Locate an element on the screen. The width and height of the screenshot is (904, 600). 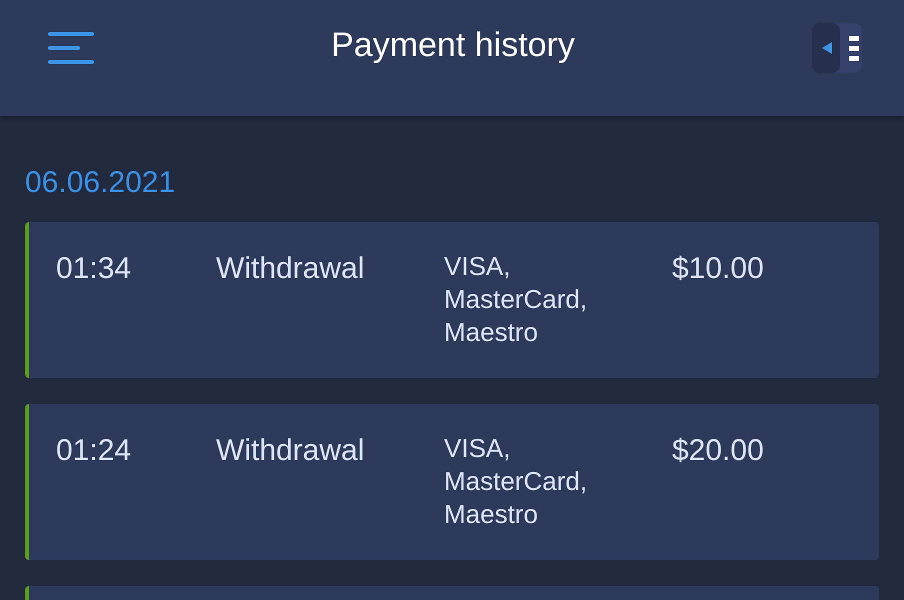
date-heading: 06.06.2021 is located at coordinates (100, 183).